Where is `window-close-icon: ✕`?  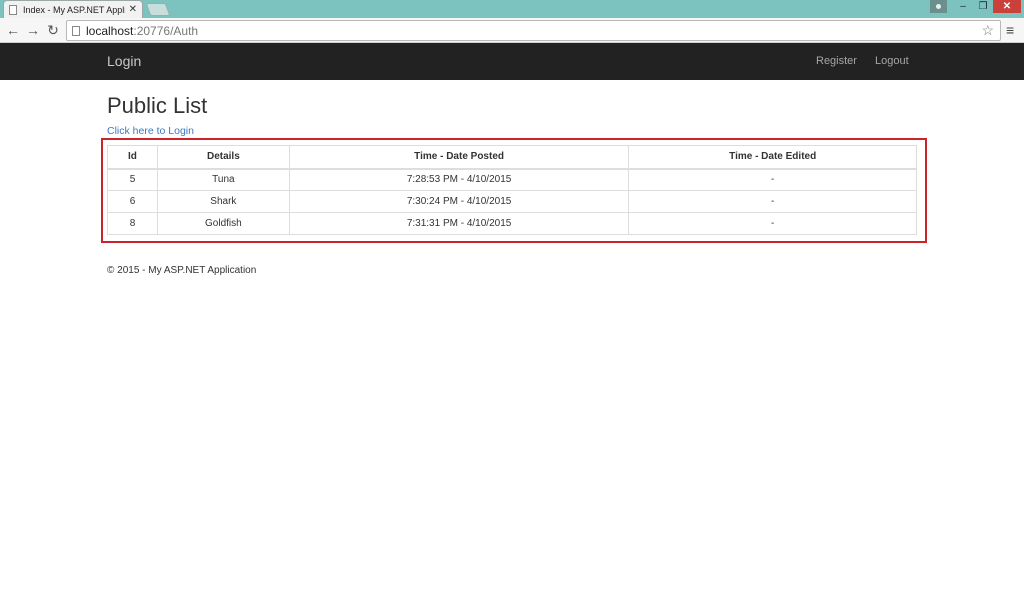
window-close-icon: ✕ is located at coordinates (1007, 6).